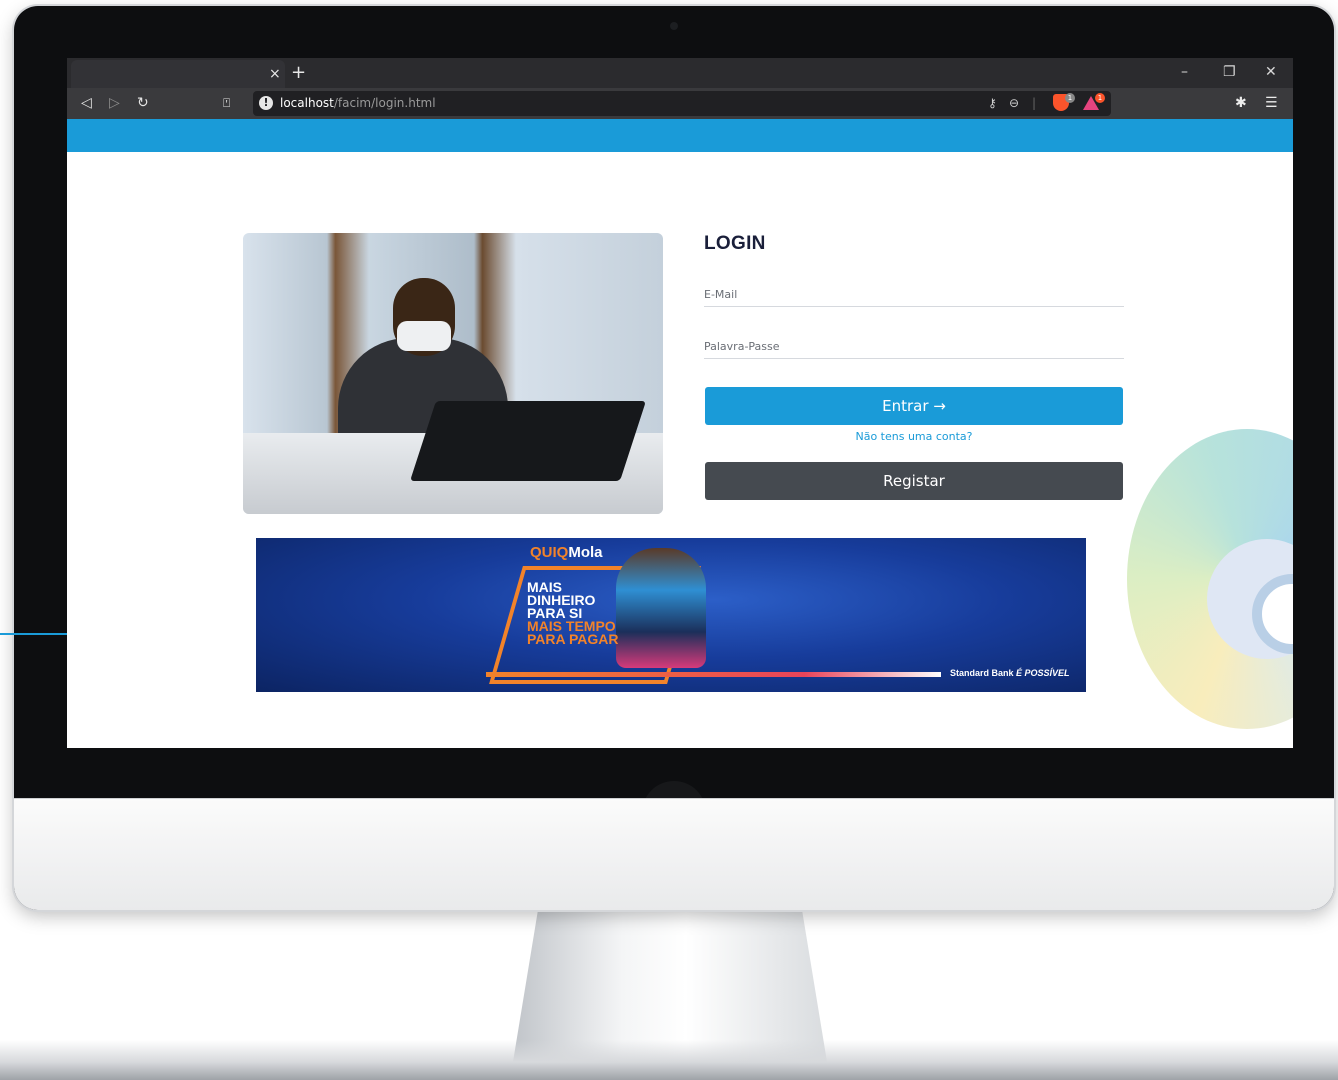  Describe the element at coordinates (735, 243) in the screenshot. I see `login-title: LOGIN` at that location.